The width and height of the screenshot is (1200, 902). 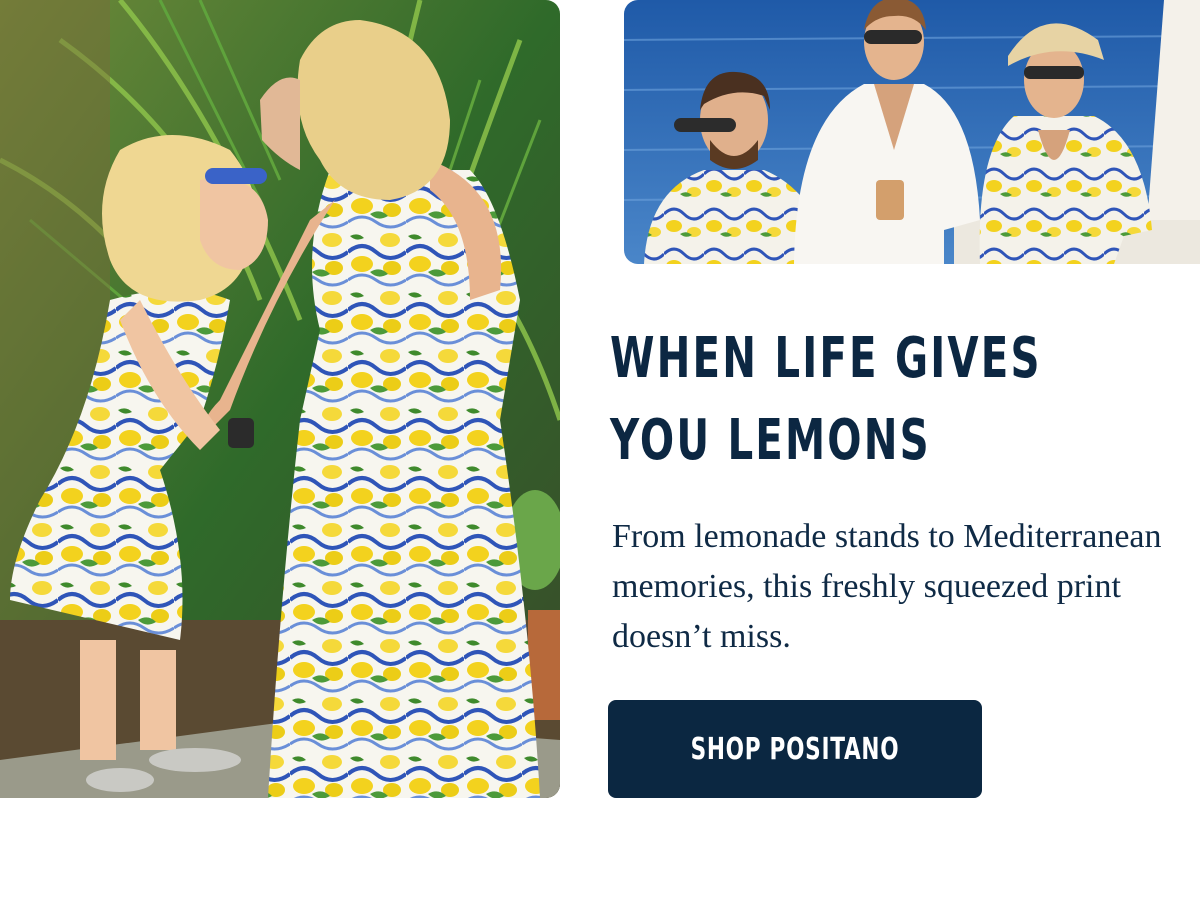 I want to click on headline-line-1: WHEN LIFE GIVES, so click(x=826, y=358).